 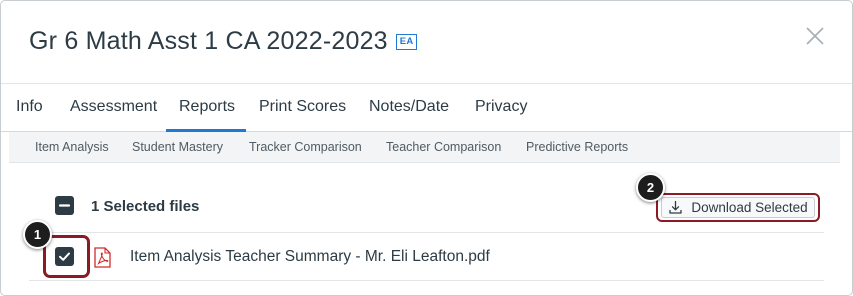 I want to click on close-icon, so click(x=815, y=36).